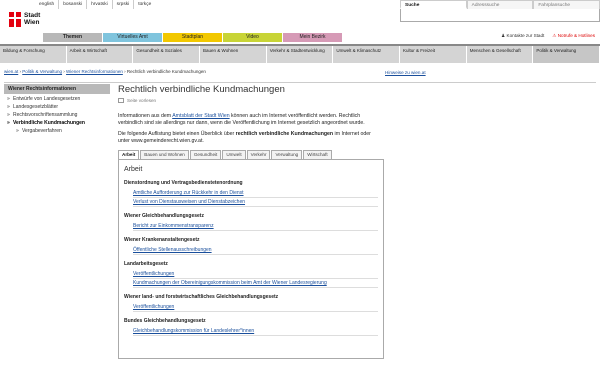 This screenshot has height=375, width=600. I want to click on section-title: Wiener Gleichbehandlungsgesetz, so click(164, 216).